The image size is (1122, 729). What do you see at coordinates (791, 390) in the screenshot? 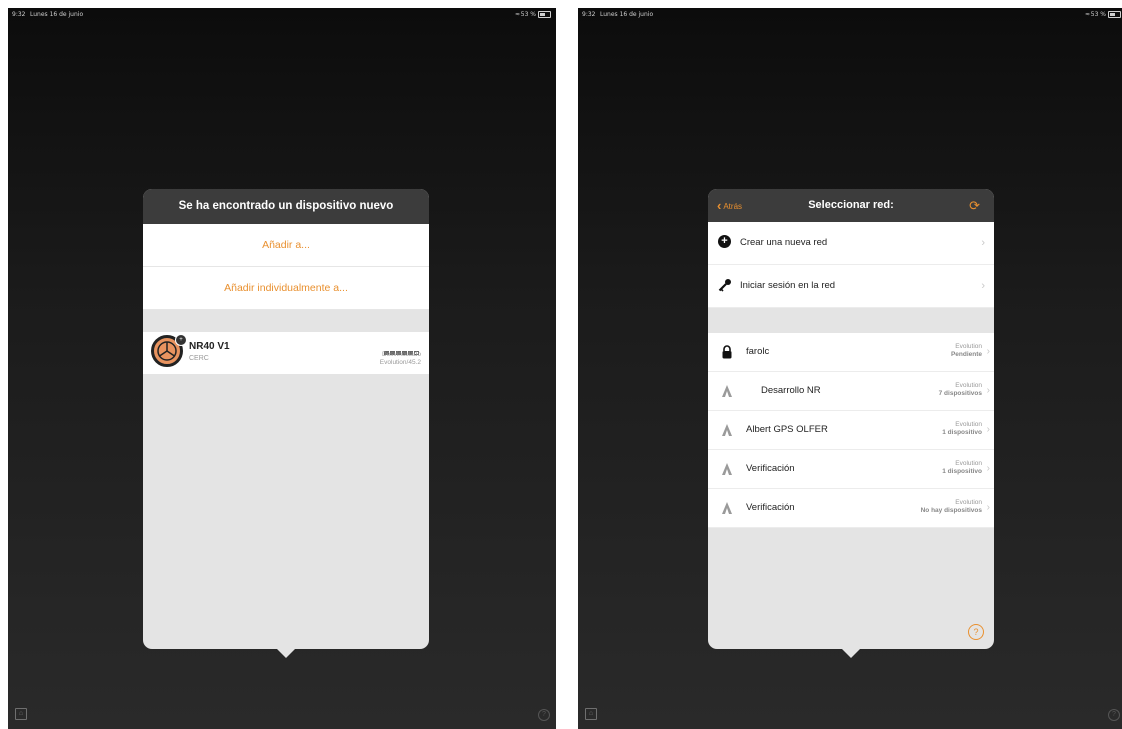
I see `network-name: Desarrollo NR` at bounding box center [791, 390].